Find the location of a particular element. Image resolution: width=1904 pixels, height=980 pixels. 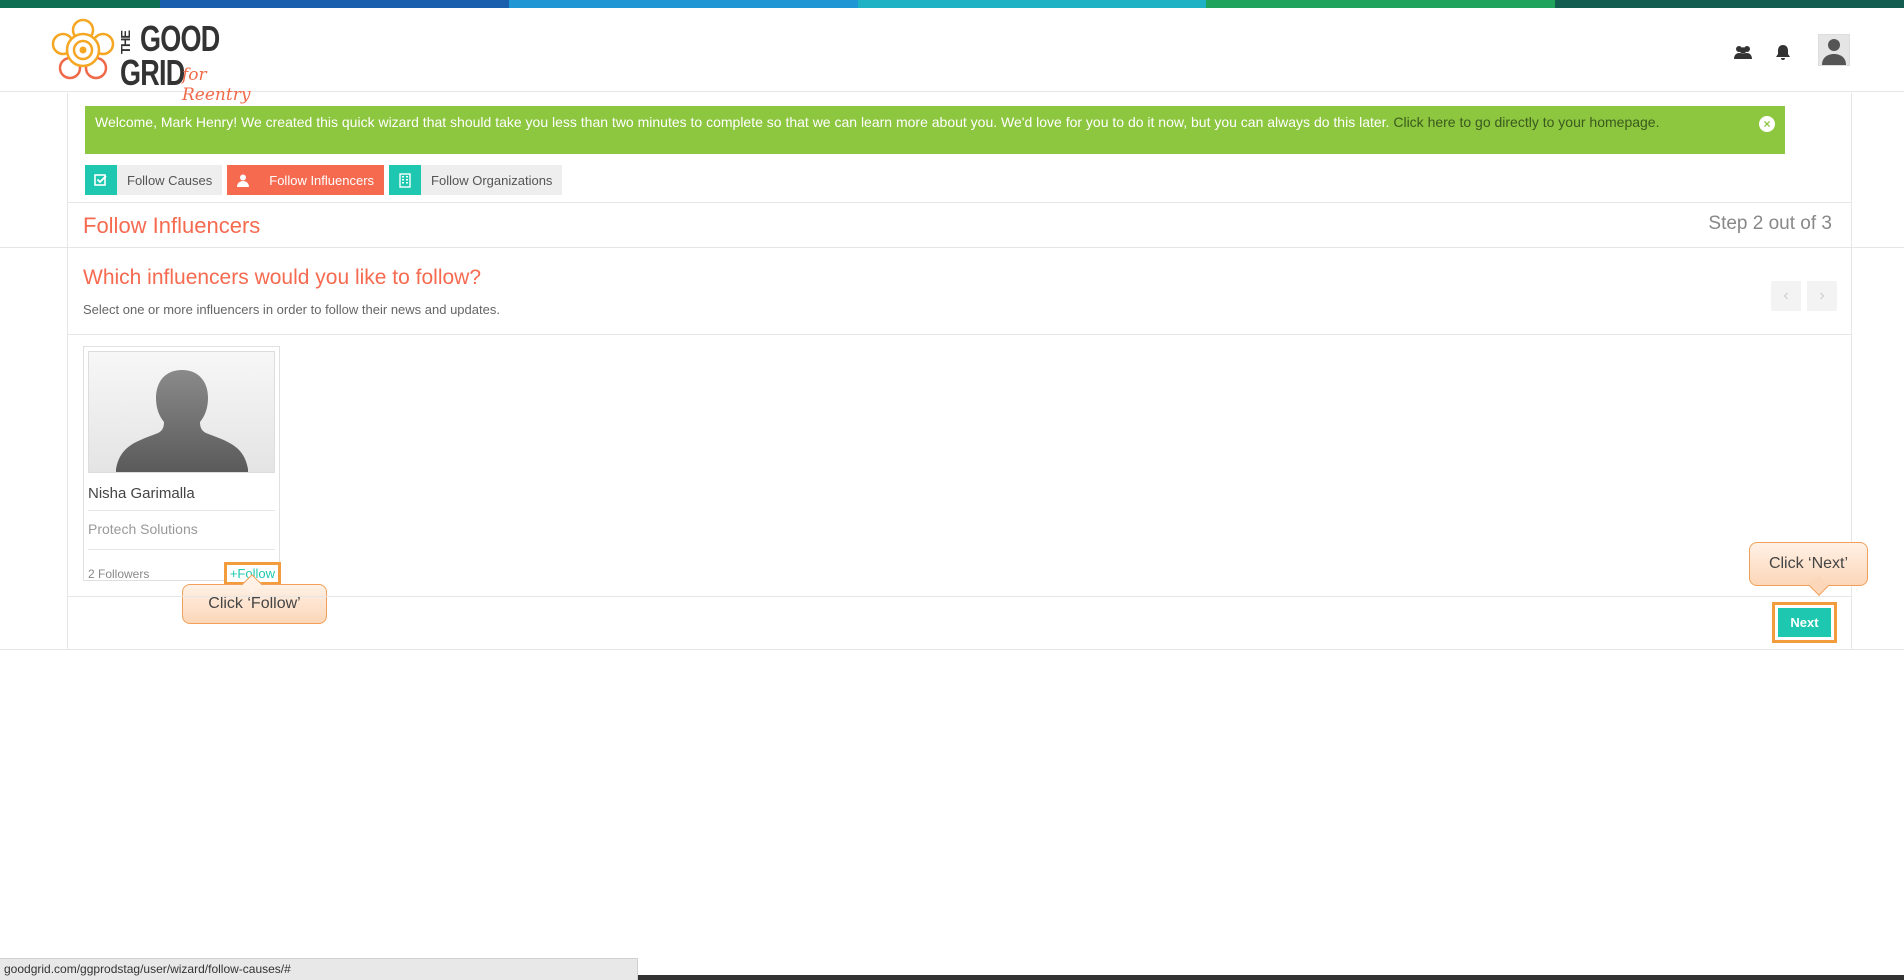

close-icon: × is located at coordinates (1767, 124).